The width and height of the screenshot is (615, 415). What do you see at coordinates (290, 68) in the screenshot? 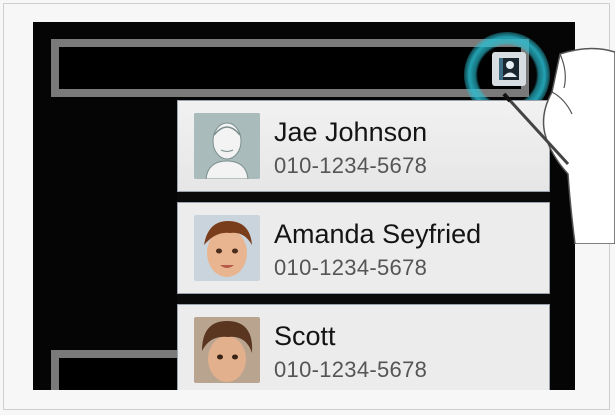
I see `recipient-input` at bounding box center [290, 68].